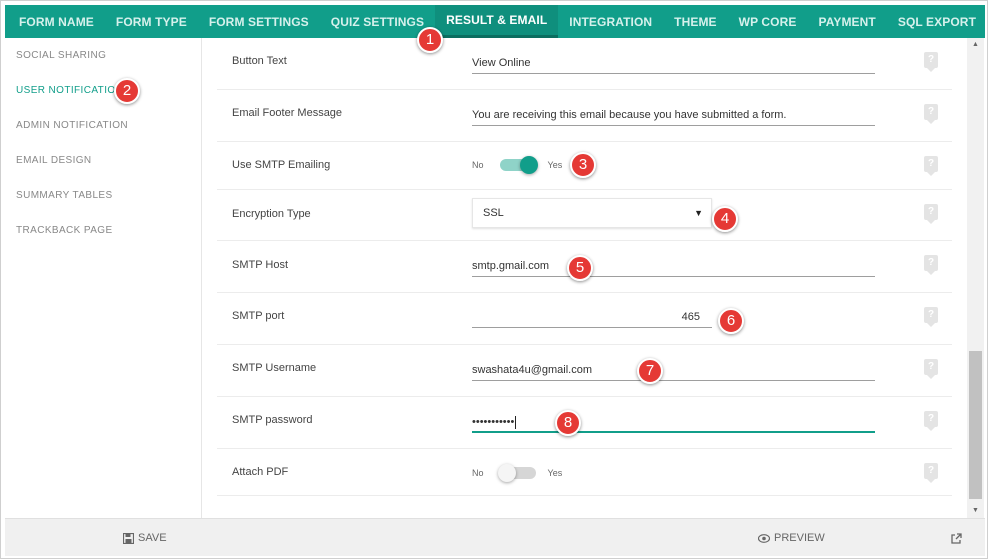 This screenshot has height=559, width=988. Describe the element at coordinates (103, 195) in the screenshot. I see `sidebar-item-summary-tables: SUMMARY TABLES` at that location.